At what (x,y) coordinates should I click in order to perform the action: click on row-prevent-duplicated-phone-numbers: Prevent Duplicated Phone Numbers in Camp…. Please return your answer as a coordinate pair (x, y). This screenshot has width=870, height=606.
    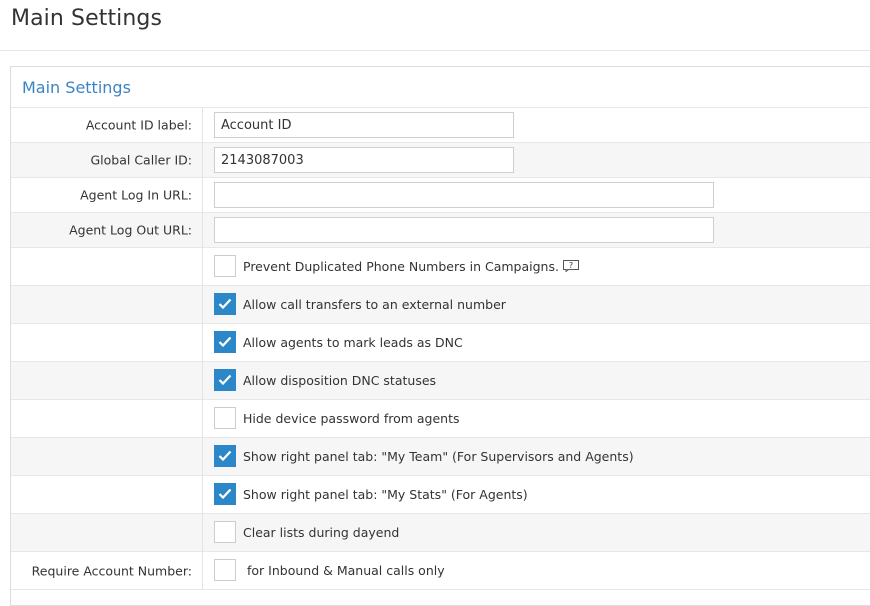
    Looking at the image, I should click on (440, 267).